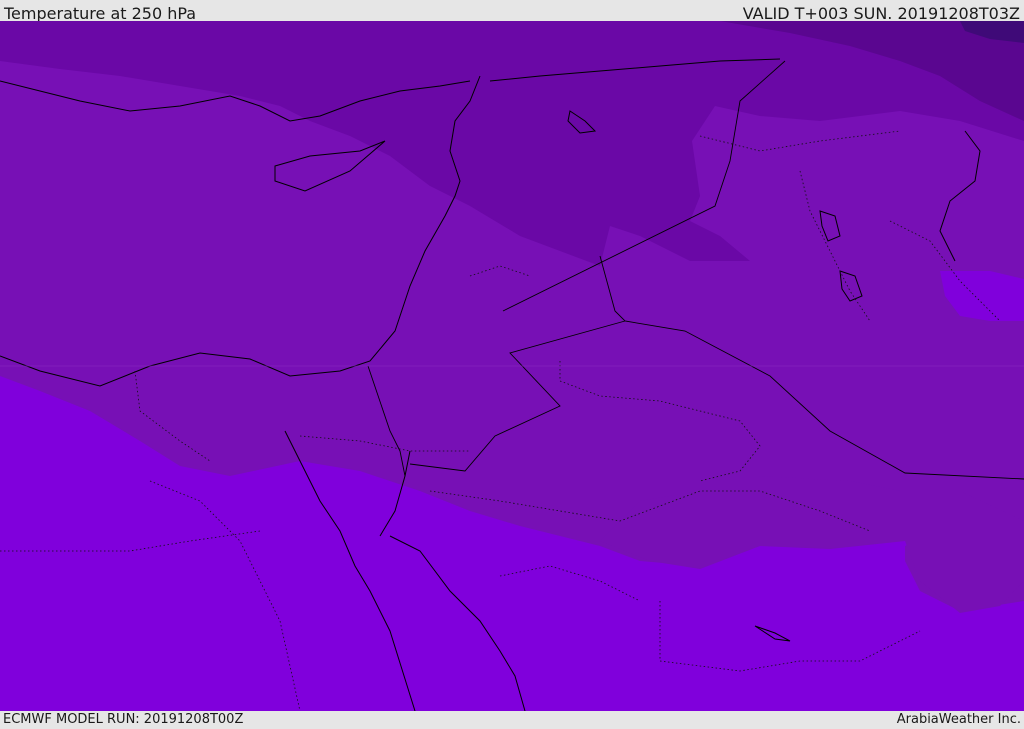 Image resolution: width=1024 pixels, height=729 pixels. What do you see at coordinates (958, 719) in the screenshot?
I see `credit-label: ArabiaWeather Inc.` at bounding box center [958, 719].